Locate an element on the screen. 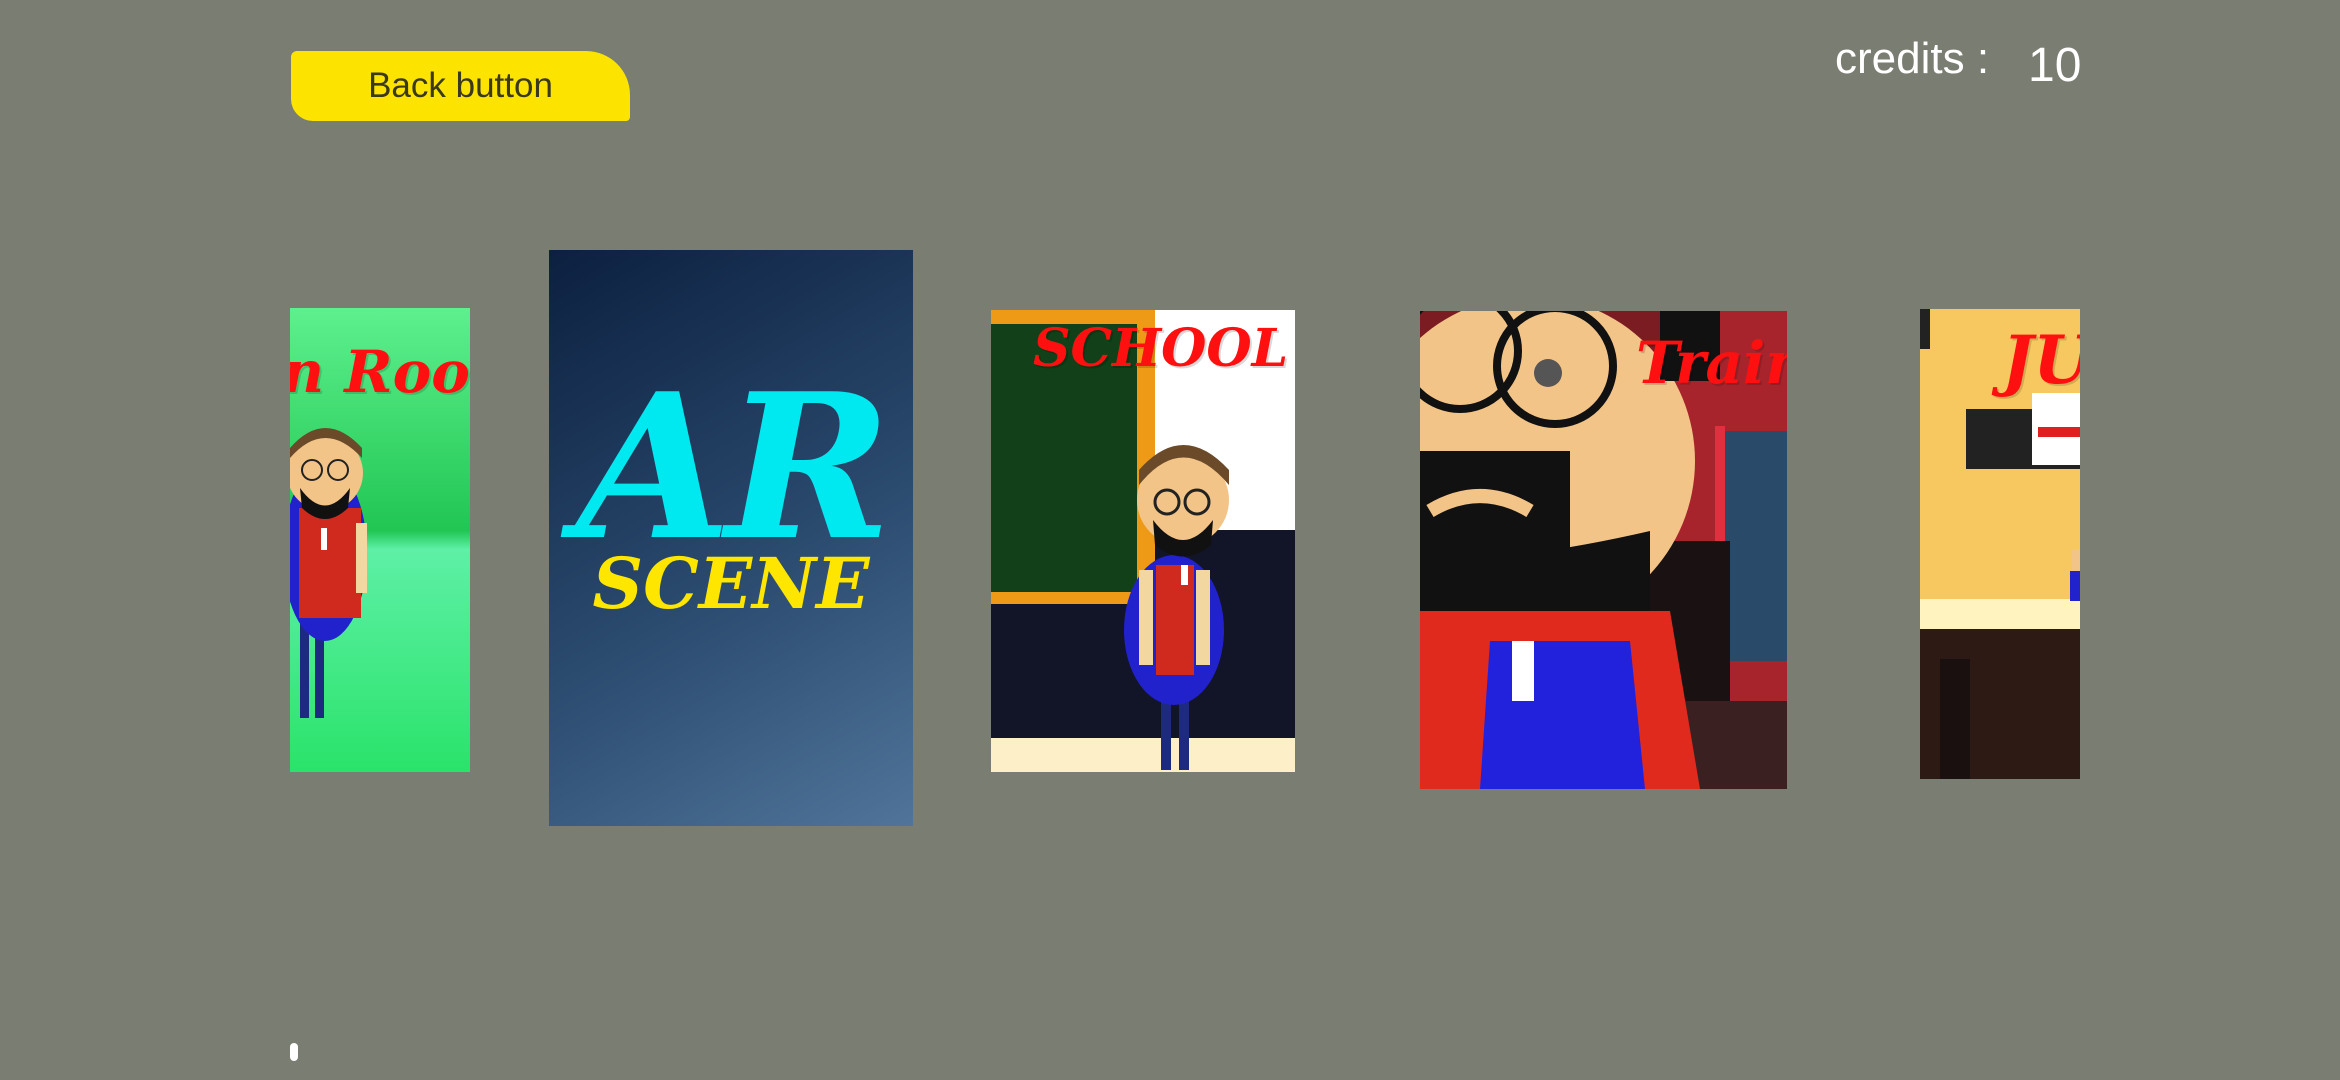  scene-title: JU is located at coordinates (2041, 360).